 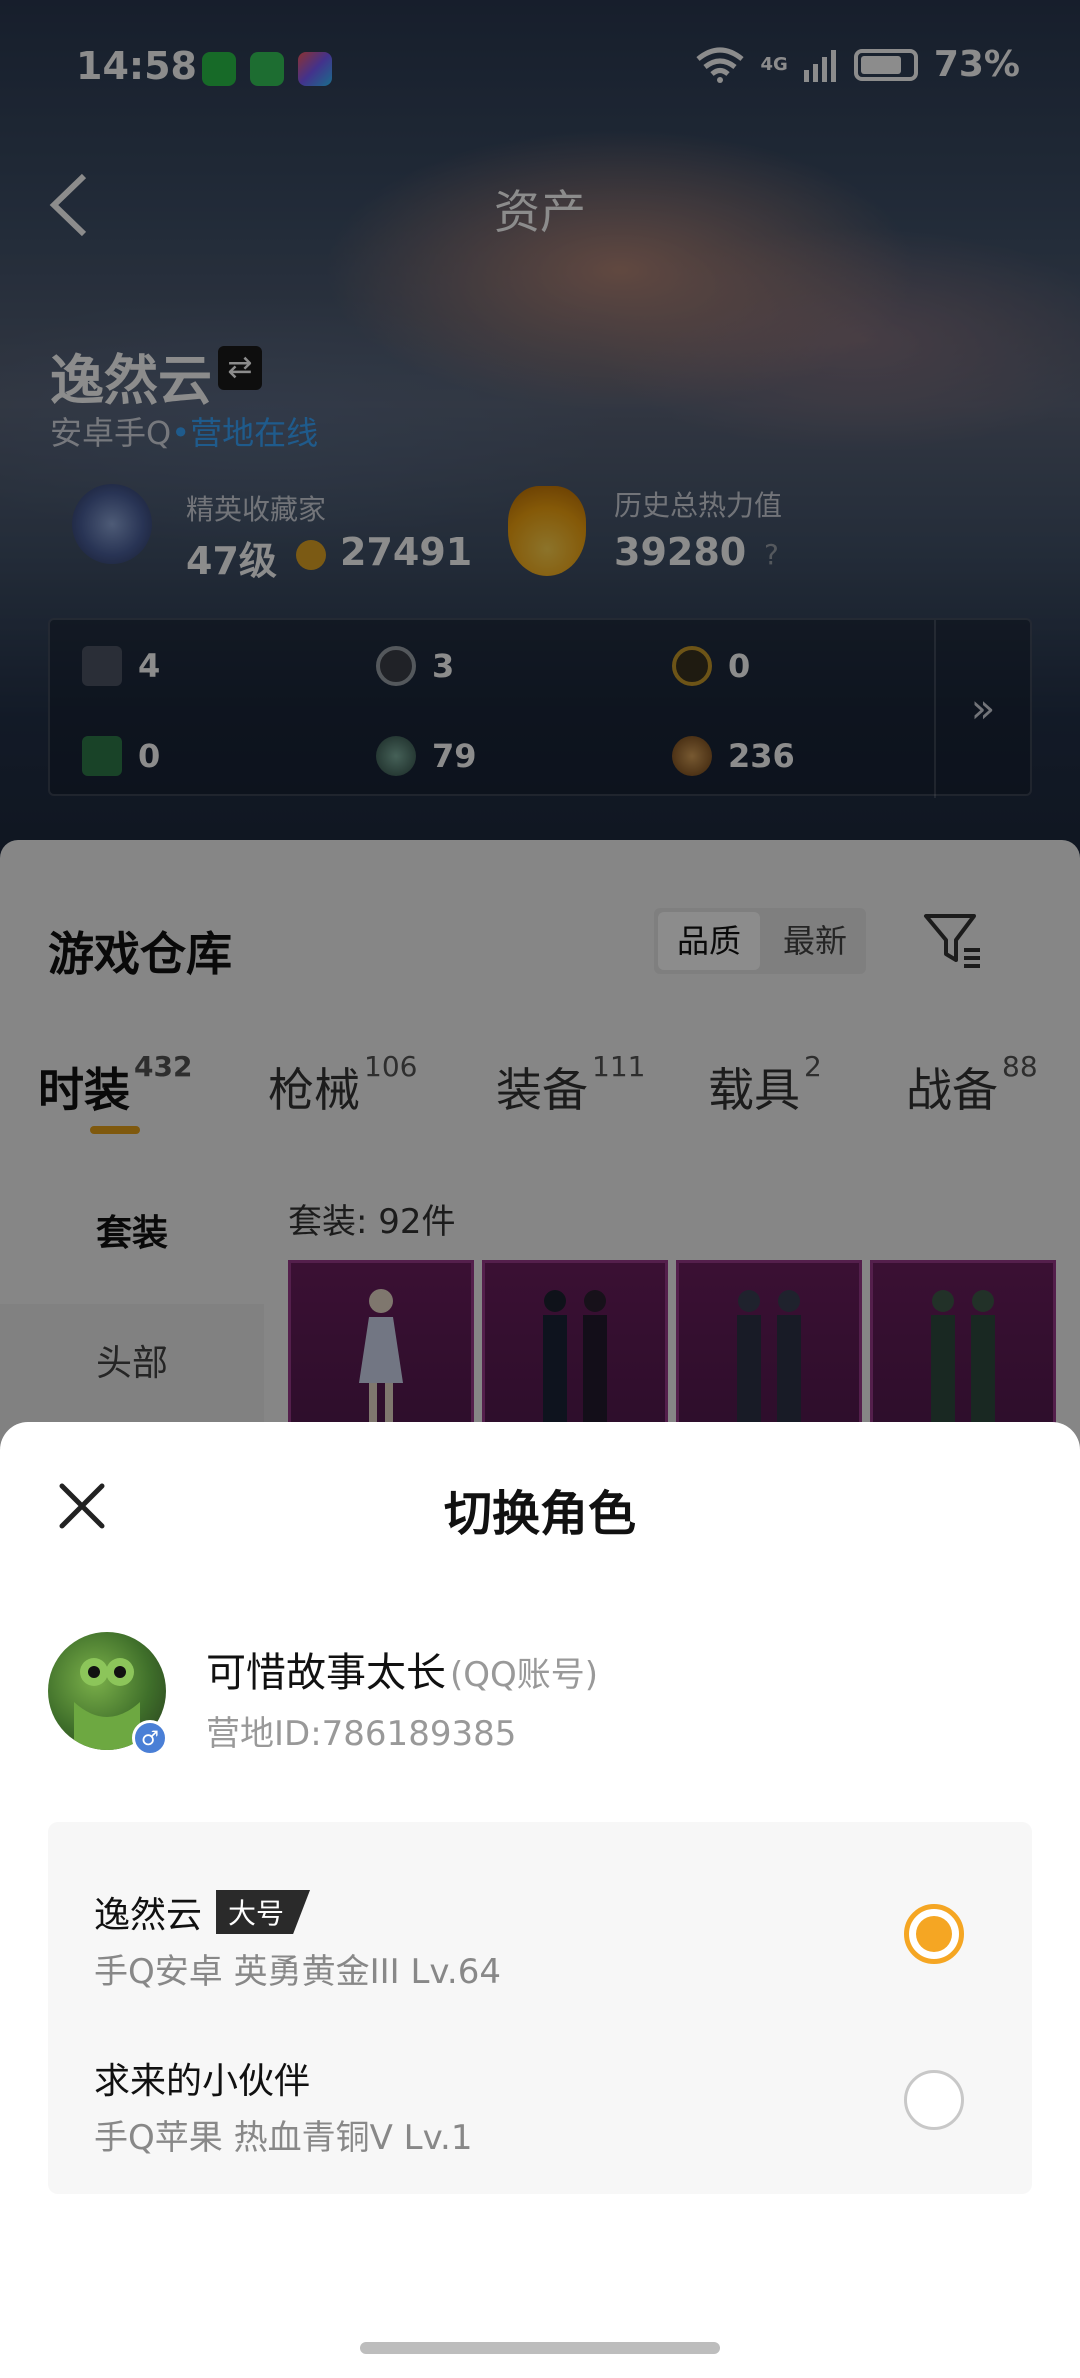 I want to click on role-info: 手Q苹果 热血青铜V Lv.1, so click(x=283, y=2138).